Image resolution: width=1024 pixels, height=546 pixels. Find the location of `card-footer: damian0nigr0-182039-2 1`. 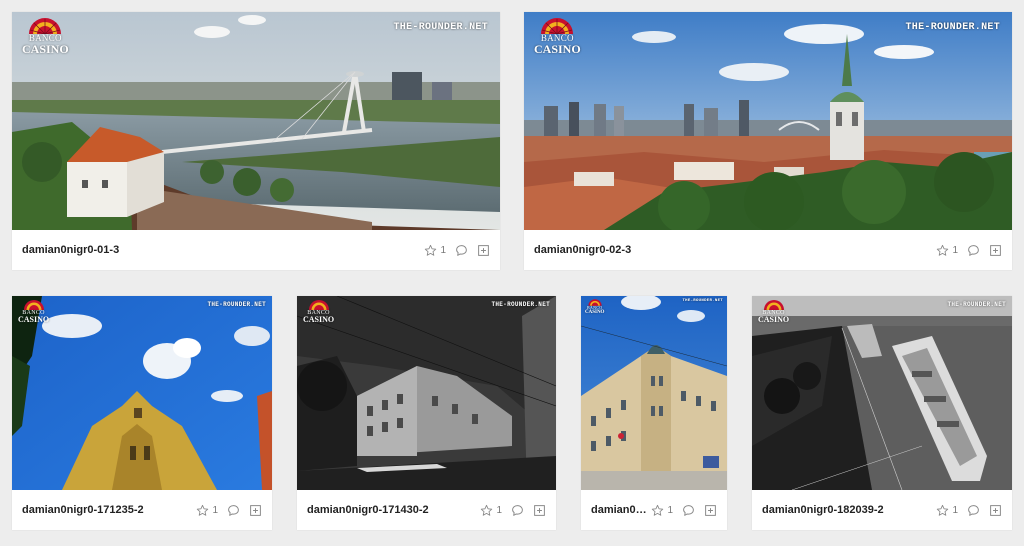

card-footer: damian0nigr0-182039-2 1 is located at coordinates (882, 510).